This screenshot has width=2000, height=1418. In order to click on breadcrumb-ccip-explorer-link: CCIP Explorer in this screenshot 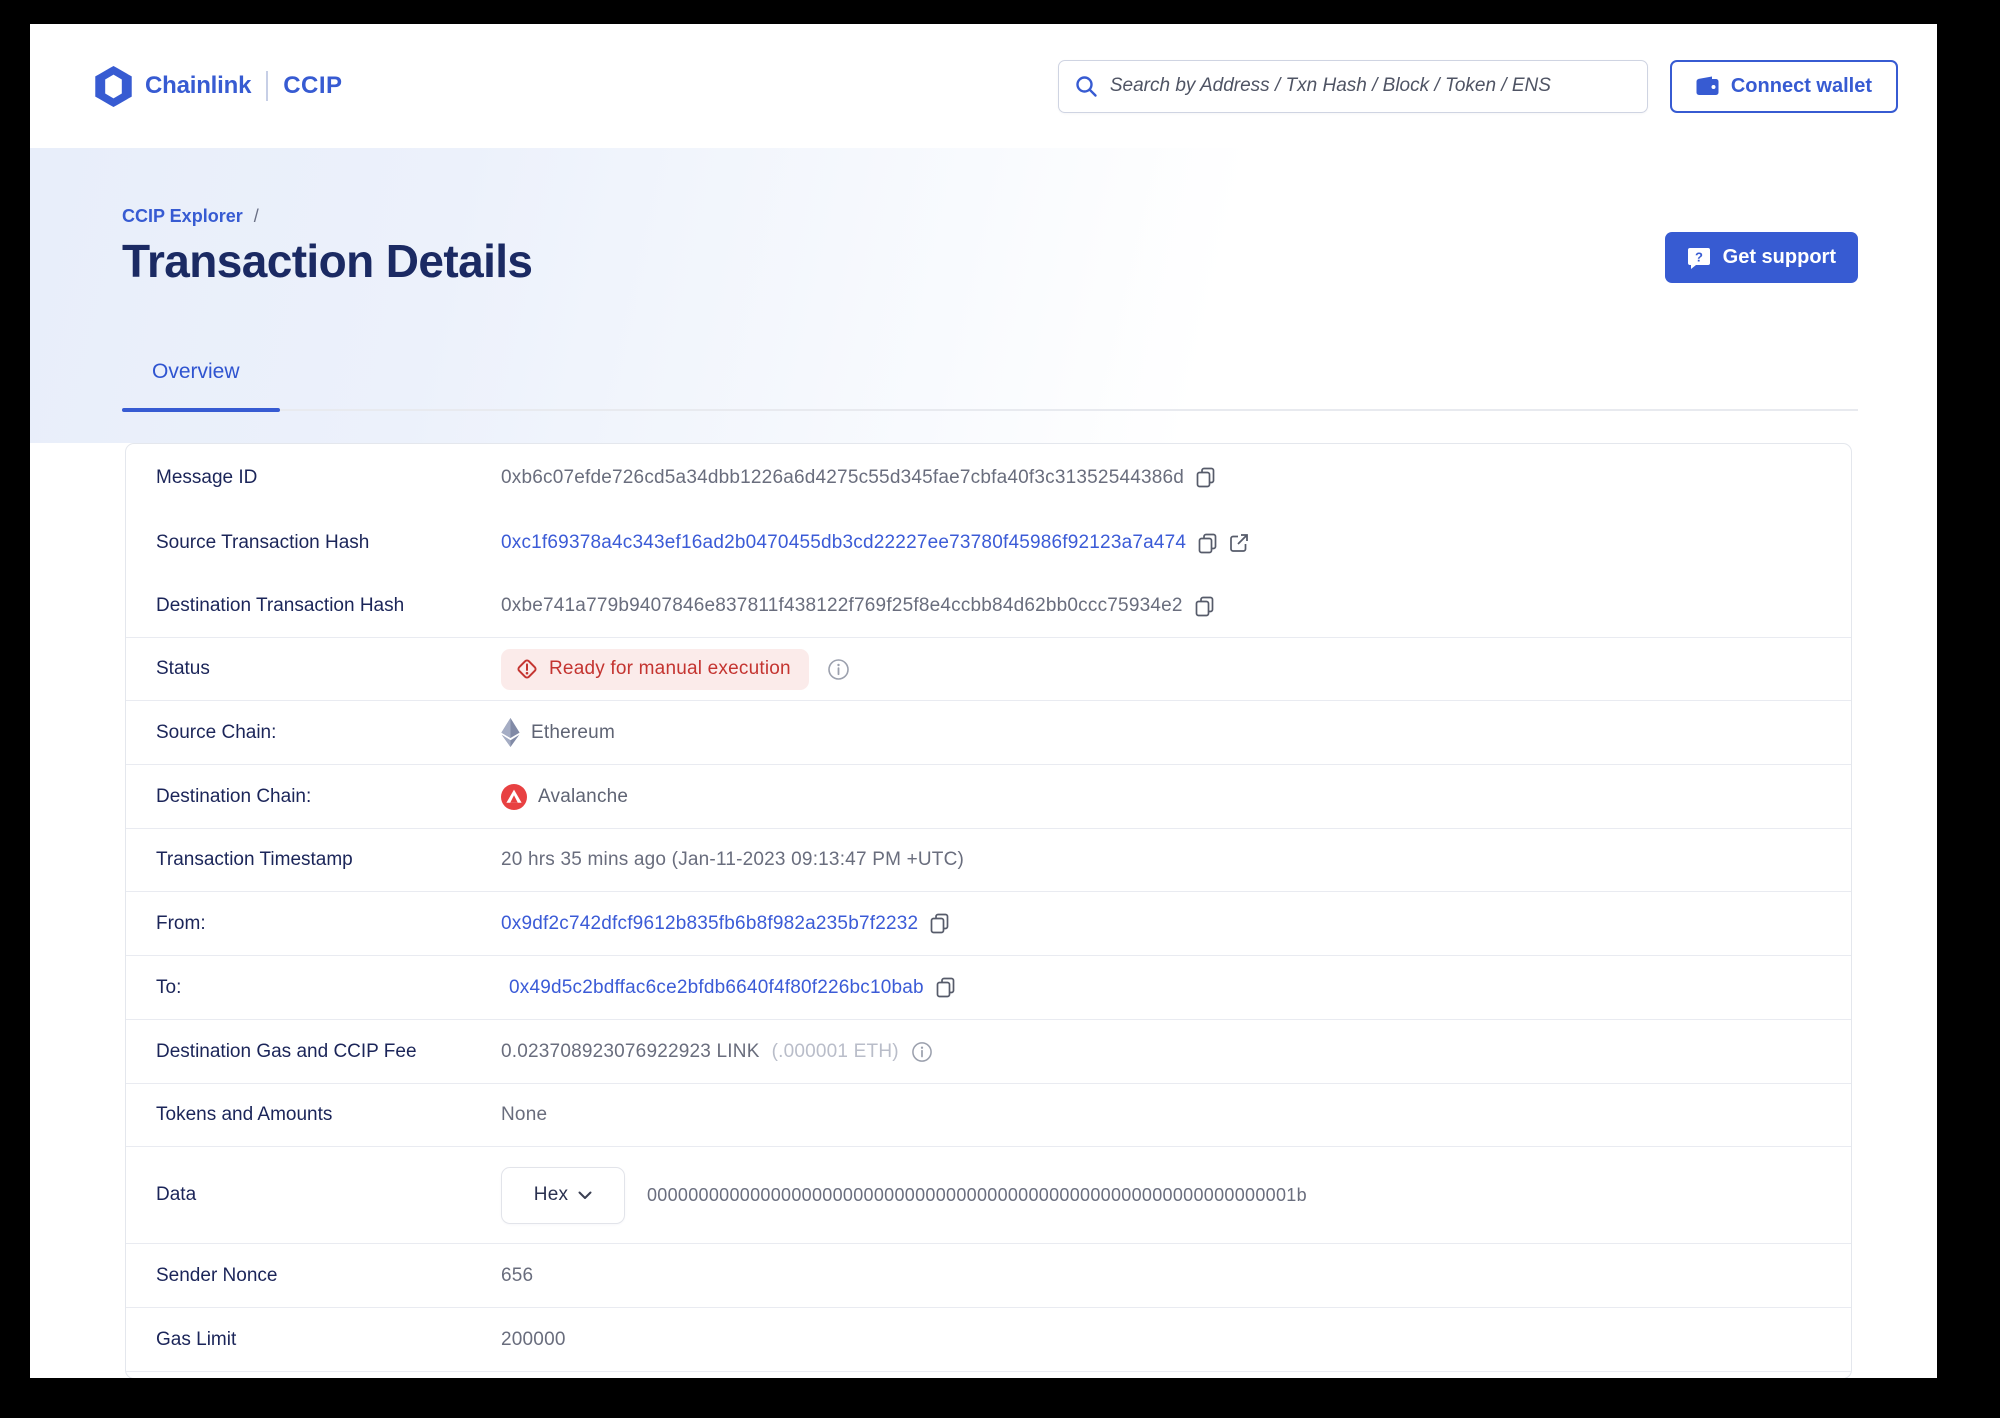, I will do `click(182, 216)`.